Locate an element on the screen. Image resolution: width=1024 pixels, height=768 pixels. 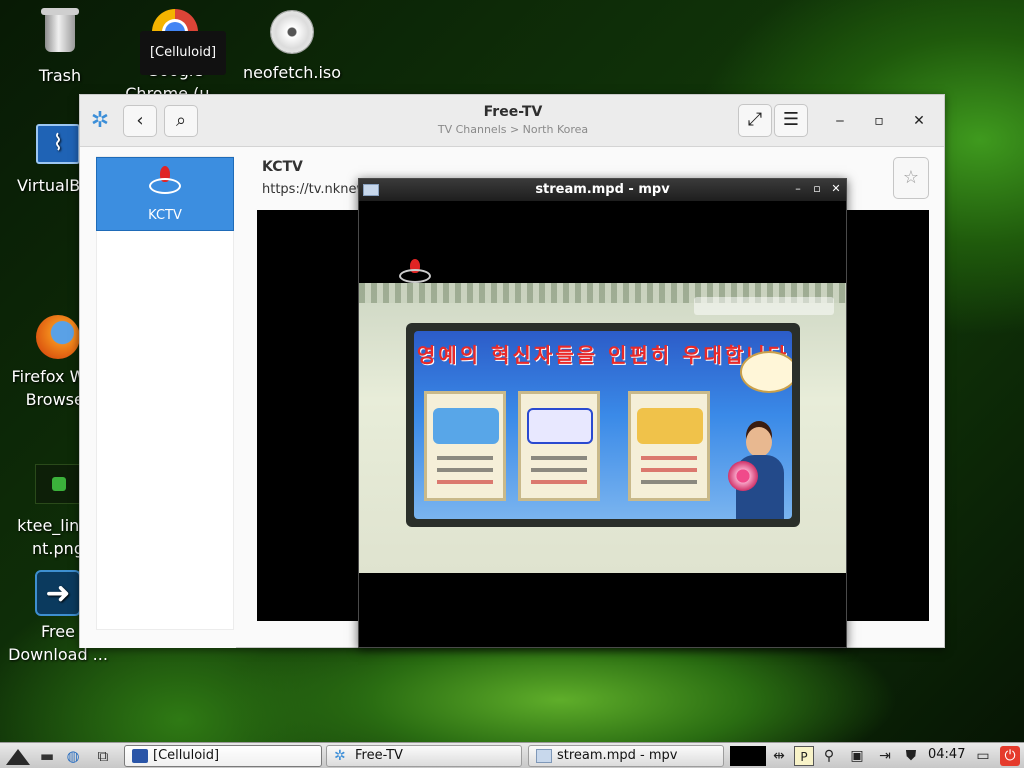
taskbar-task-label: stream.mpd - mpv is located at coordinates (617, 755).